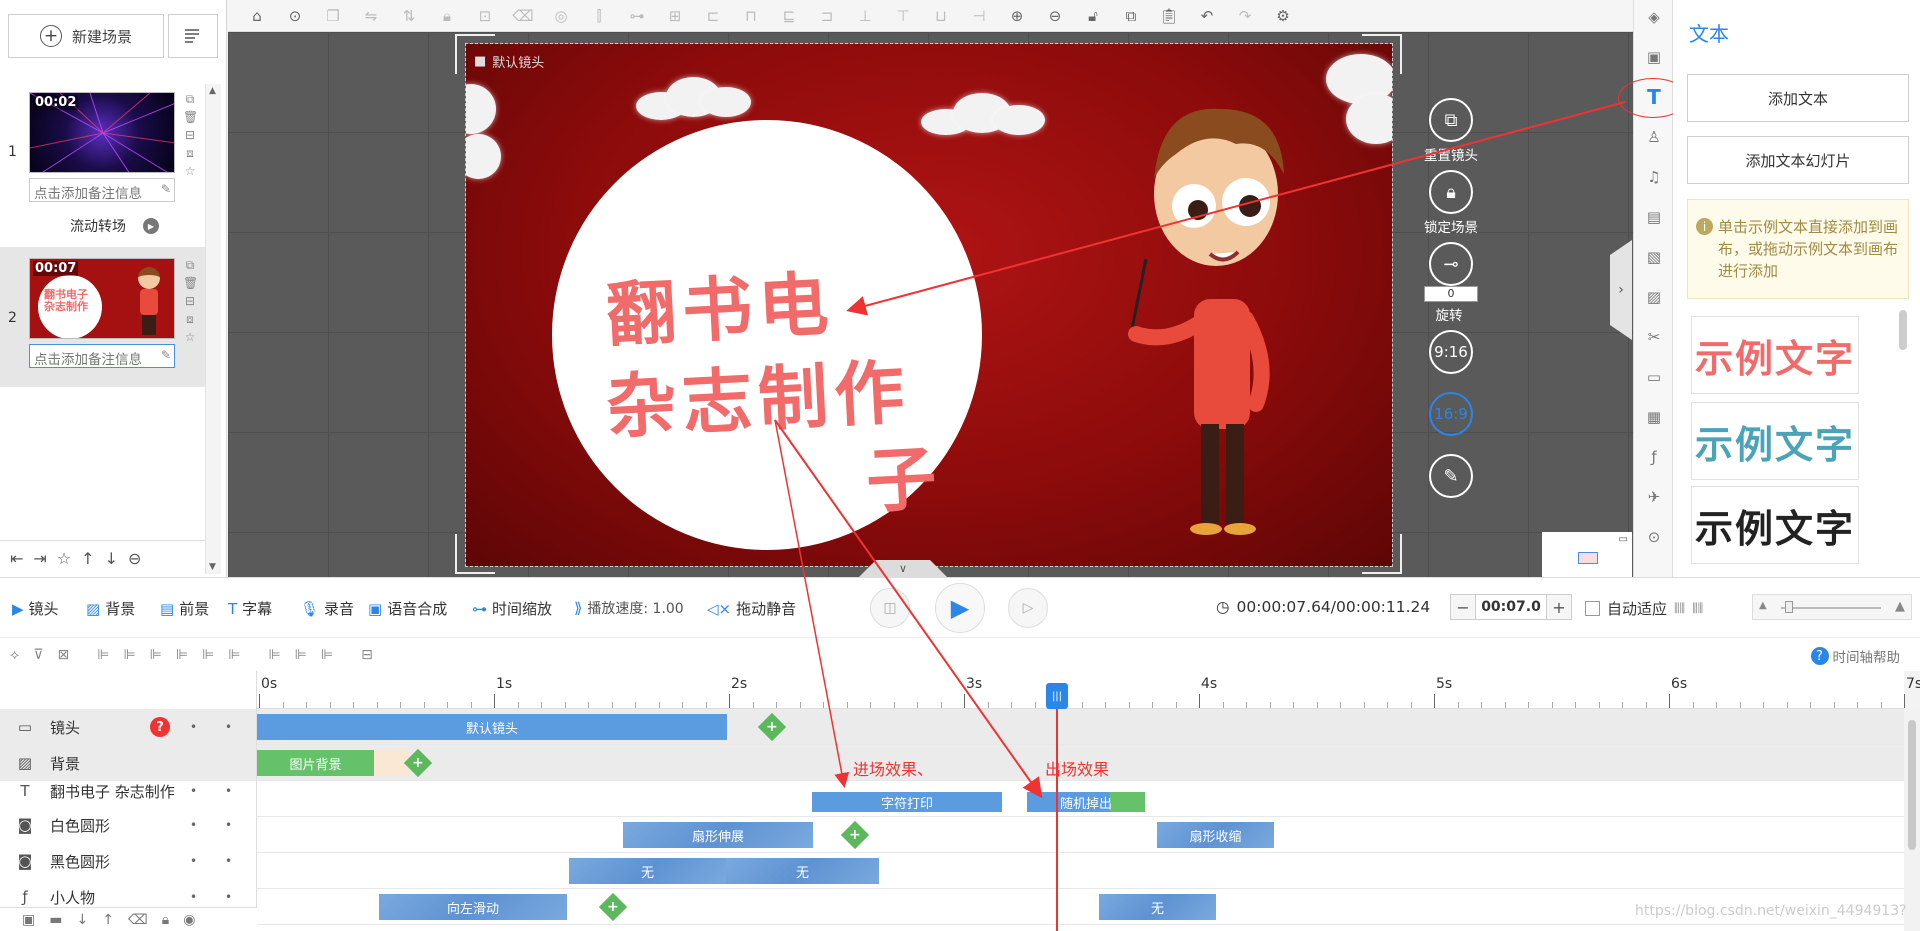 The width and height of the screenshot is (1920, 931). I want to click on play-speed-tool: ⟫ 播放速度: 1.00, so click(629, 608).